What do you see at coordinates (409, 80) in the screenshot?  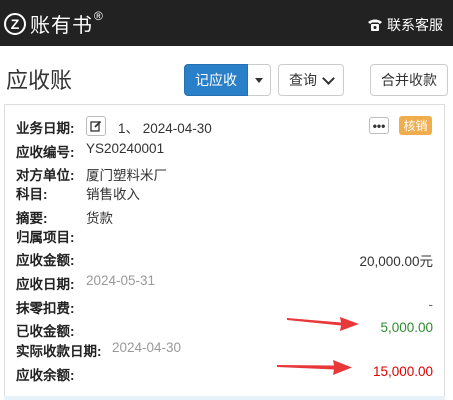 I see `merge-receipt-button: 合并收款` at bounding box center [409, 80].